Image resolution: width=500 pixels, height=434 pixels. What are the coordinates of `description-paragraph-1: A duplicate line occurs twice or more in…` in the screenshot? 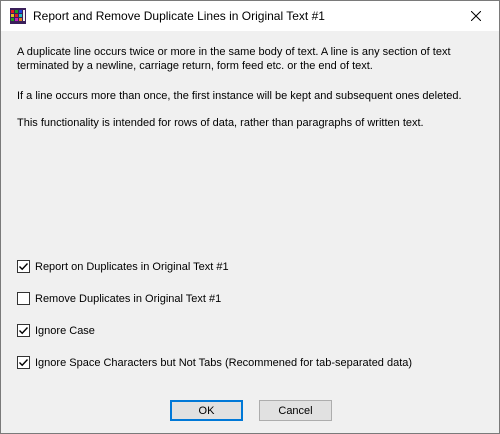 It's located at (234, 59).